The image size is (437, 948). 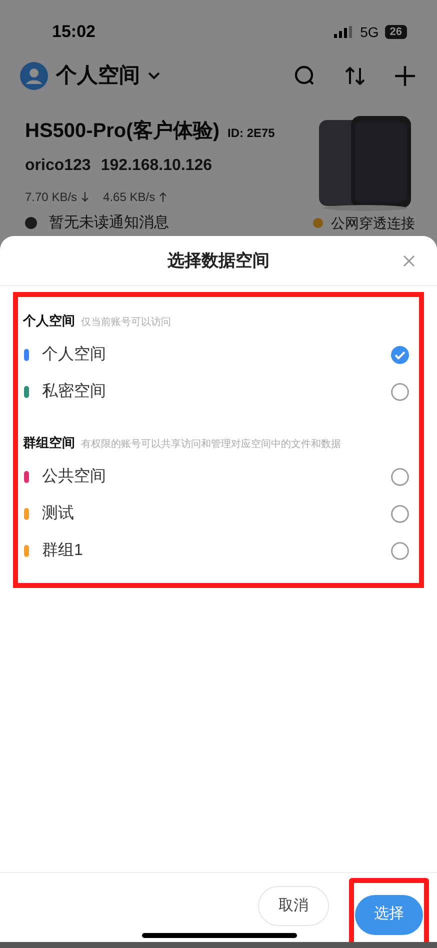 What do you see at coordinates (98, 76) in the screenshot?
I see `space-title: 个人空间` at bounding box center [98, 76].